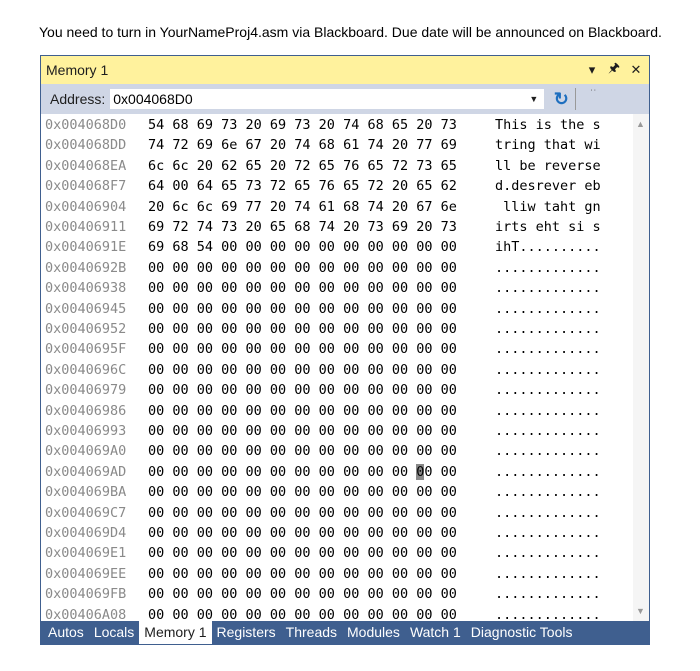 Image resolution: width=700 pixels, height=671 pixels. I want to click on row-ascii: irts eht si s, so click(548, 227).